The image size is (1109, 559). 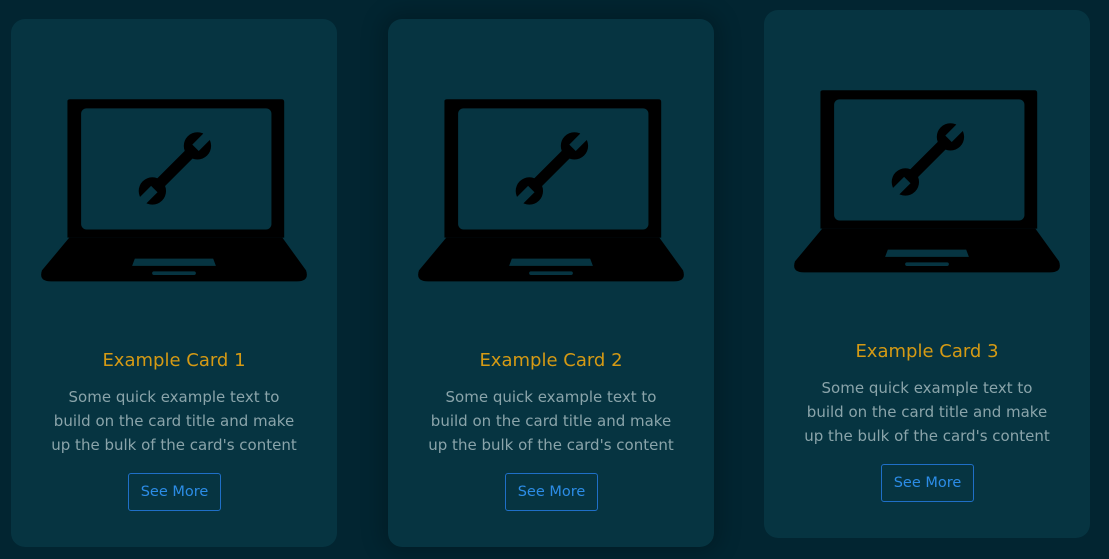 I want to click on card-title: Example Card 3, so click(x=927, y=351).